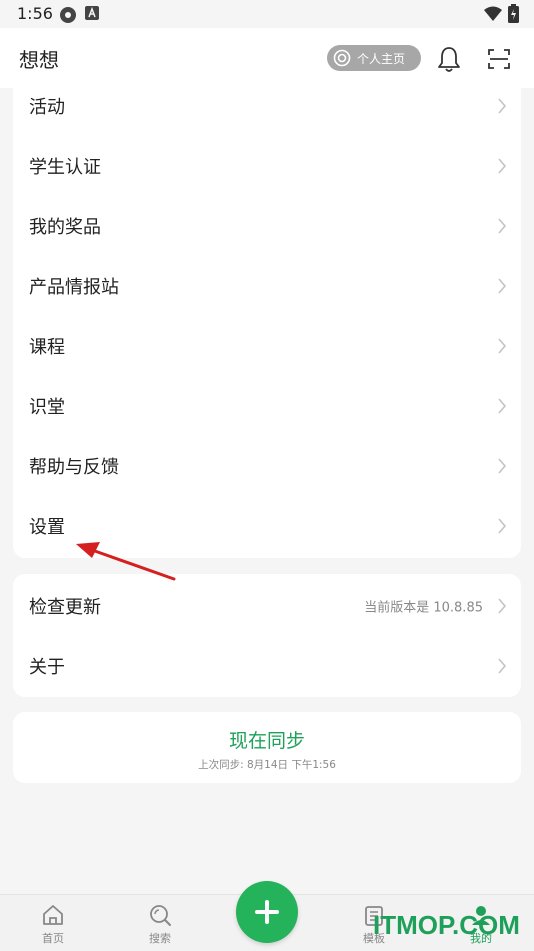 The height and width of the screenshot is (951, 534). I want to click on menu-item-label: 活动, so click(47, 107).